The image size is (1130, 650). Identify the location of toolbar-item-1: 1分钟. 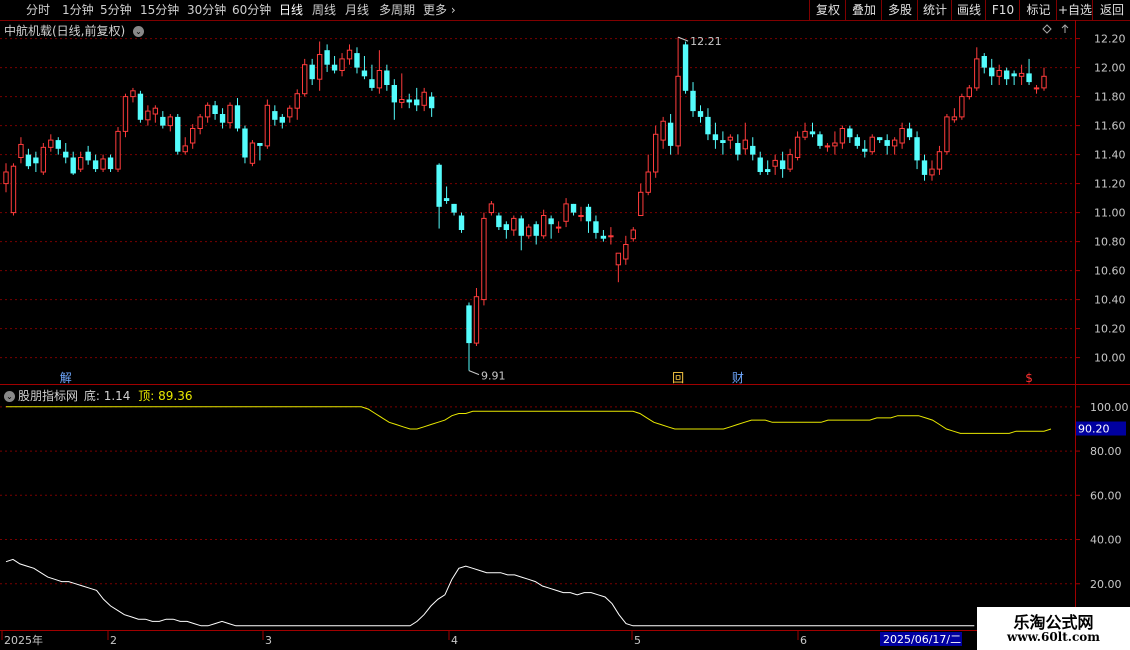
(78, 10).